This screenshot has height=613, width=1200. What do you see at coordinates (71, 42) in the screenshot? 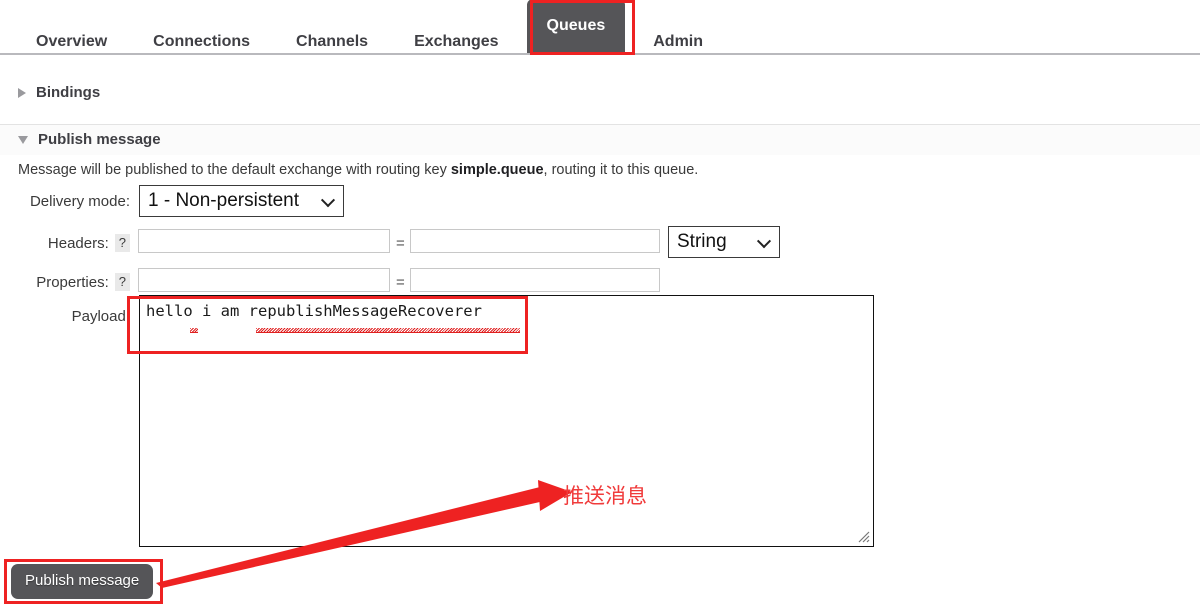
I see `tab-overview: Overview` at bounding box center [71, 42].